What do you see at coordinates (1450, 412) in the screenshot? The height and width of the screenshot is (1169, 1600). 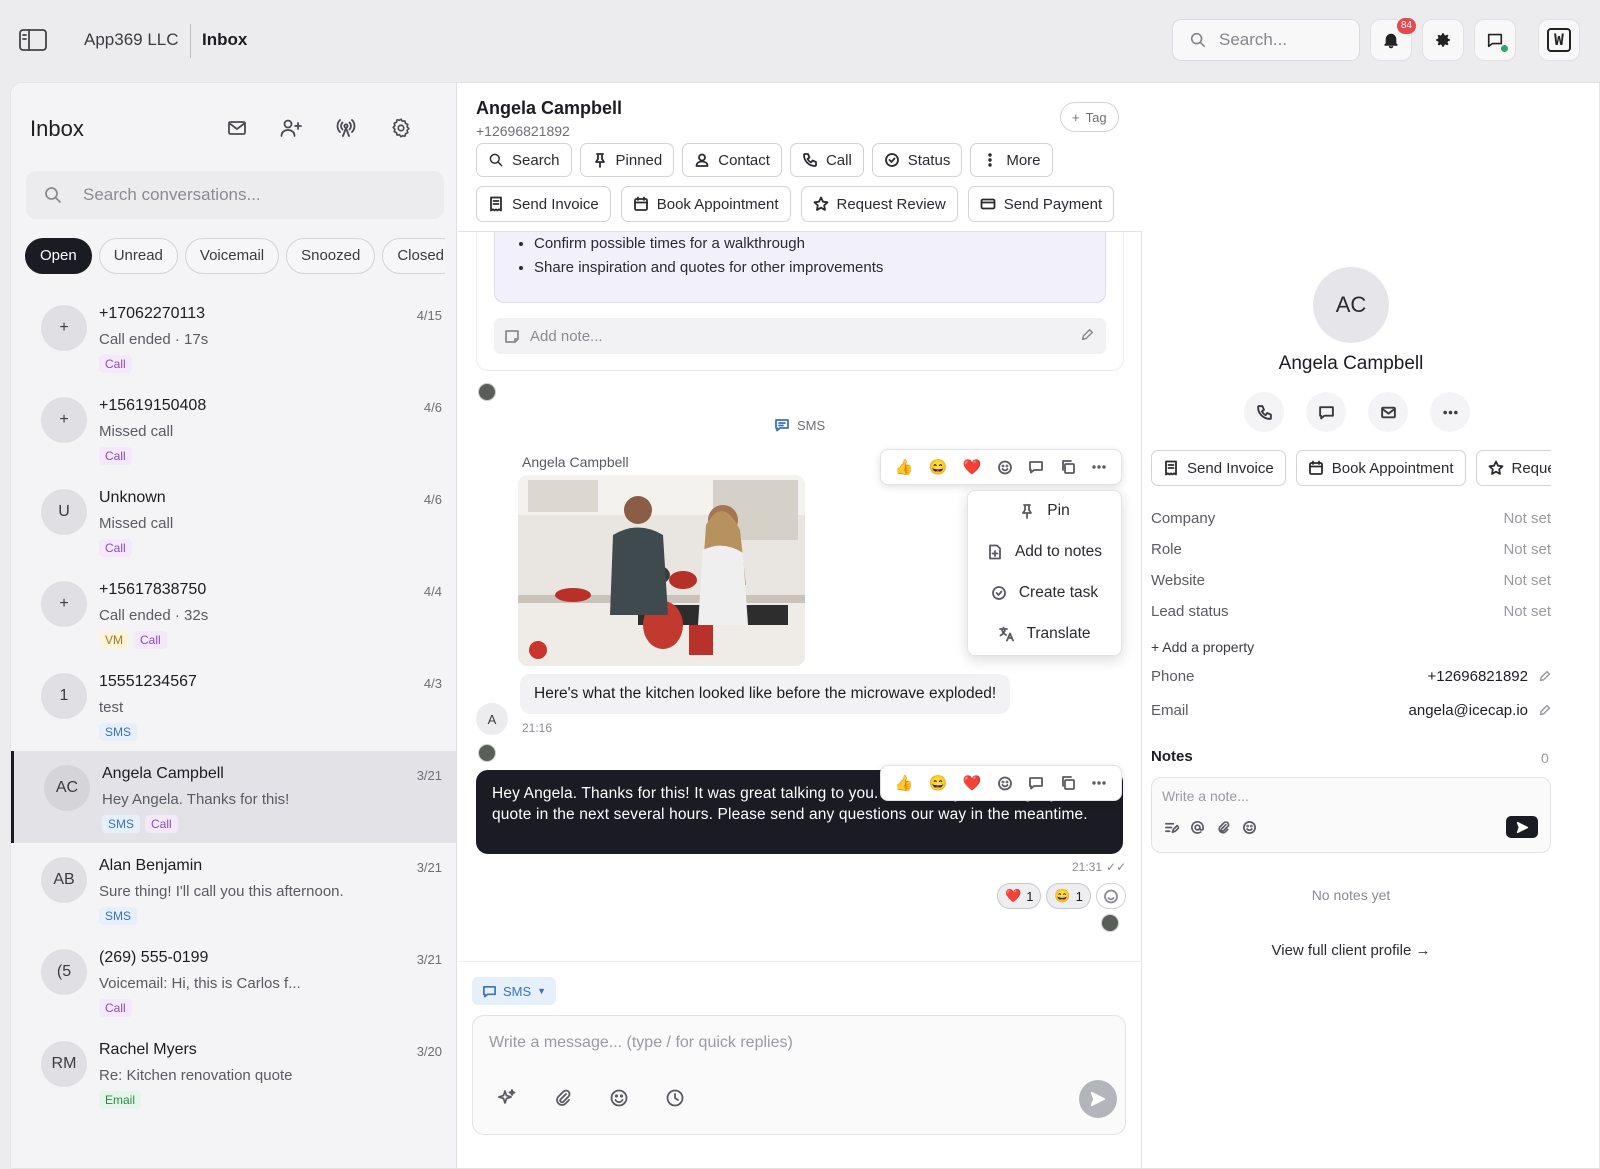 I see `contact-more-button` at bounding box center [1450, 412].